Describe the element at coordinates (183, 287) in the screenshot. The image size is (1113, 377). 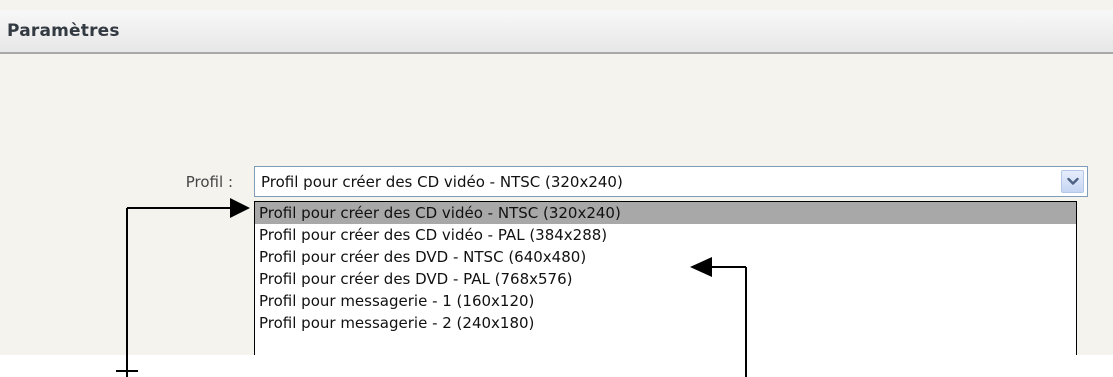
I see `callout-arrow-left` at that location.